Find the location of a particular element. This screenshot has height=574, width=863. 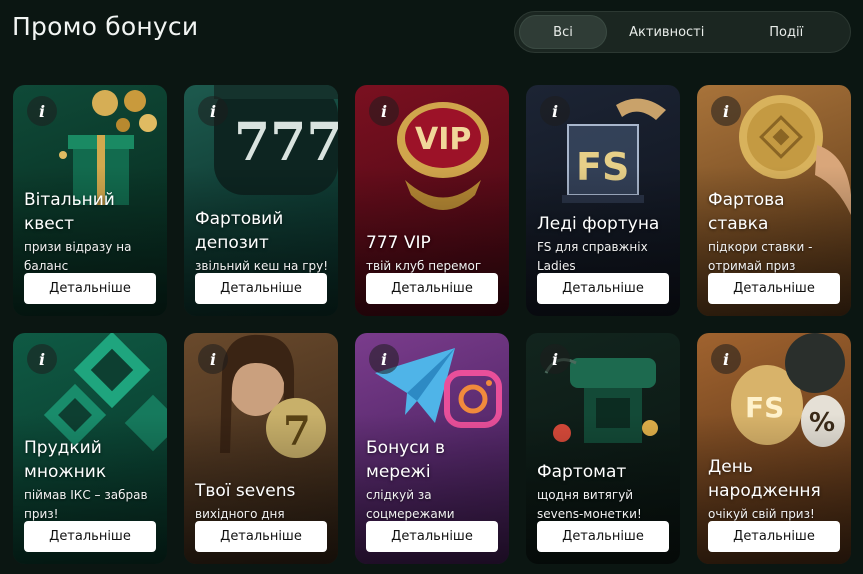

card-title: Вітальний квест is located at coordinates (69, 212).